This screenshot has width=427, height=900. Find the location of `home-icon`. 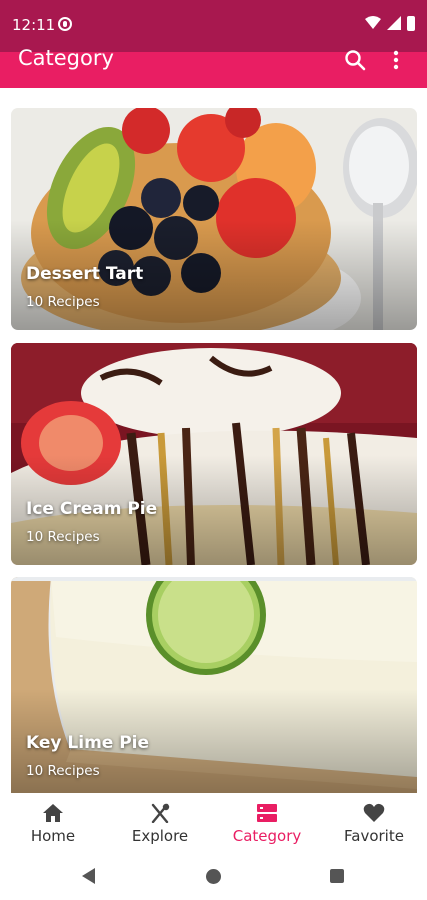

home-icon is located at coordinates (53, 813).